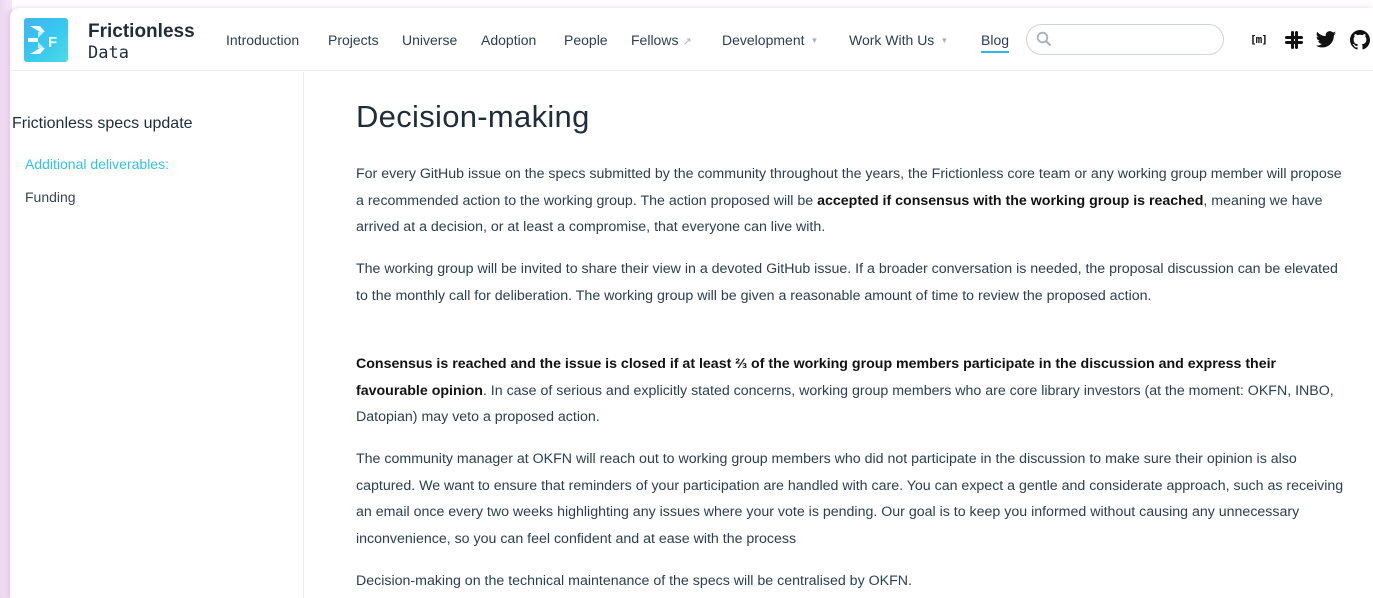 Image resolution: width=1373 pixels, height=598 pixels. Describe the element at coordinates (687, 42) in the screenshot. I see `external-link-icon: ↗` at that location.